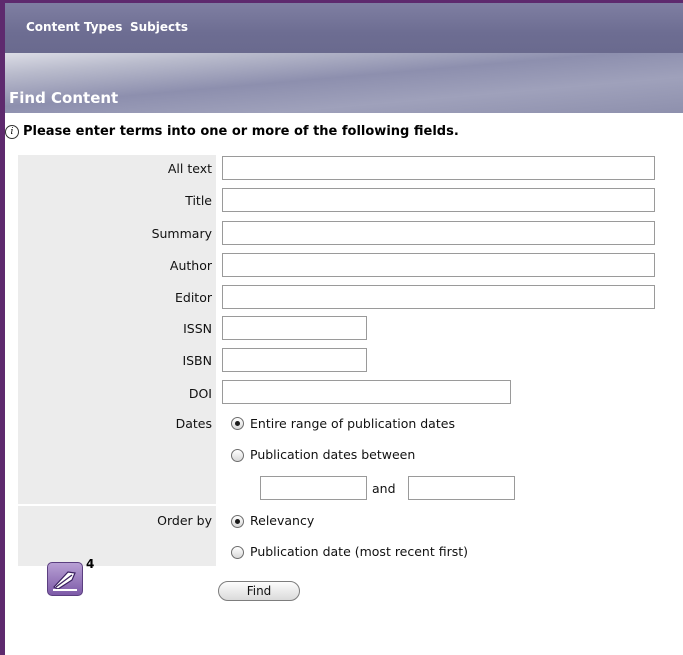  Describe the element at coordinates (237, 423) in the screenshot. I see `radio-entire-range` at that location.